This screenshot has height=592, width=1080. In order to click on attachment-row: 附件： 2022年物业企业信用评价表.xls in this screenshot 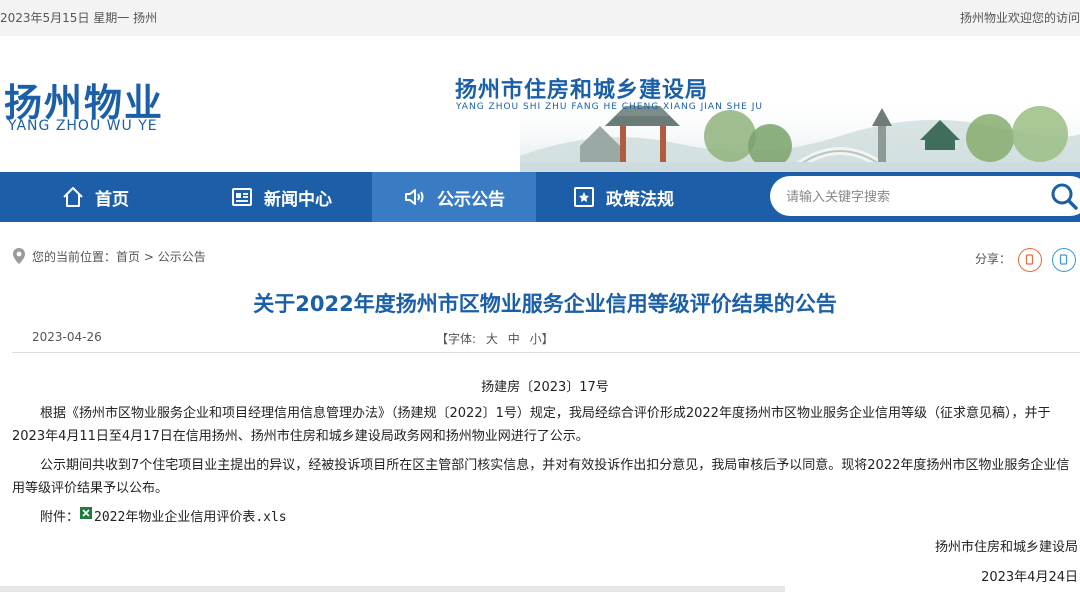, I will do `click(163, 515)`.